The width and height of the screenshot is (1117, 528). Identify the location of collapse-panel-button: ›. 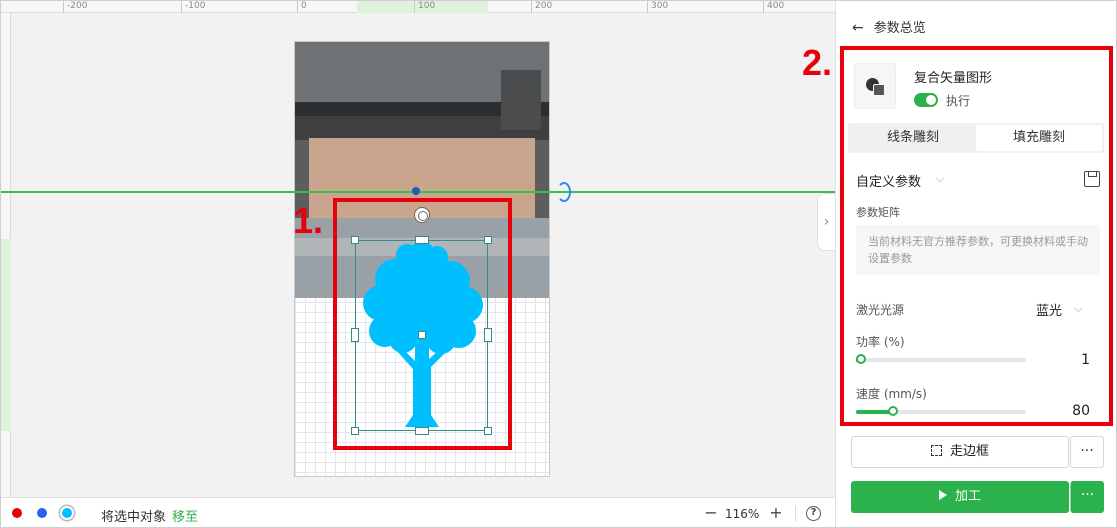
(826, 222).